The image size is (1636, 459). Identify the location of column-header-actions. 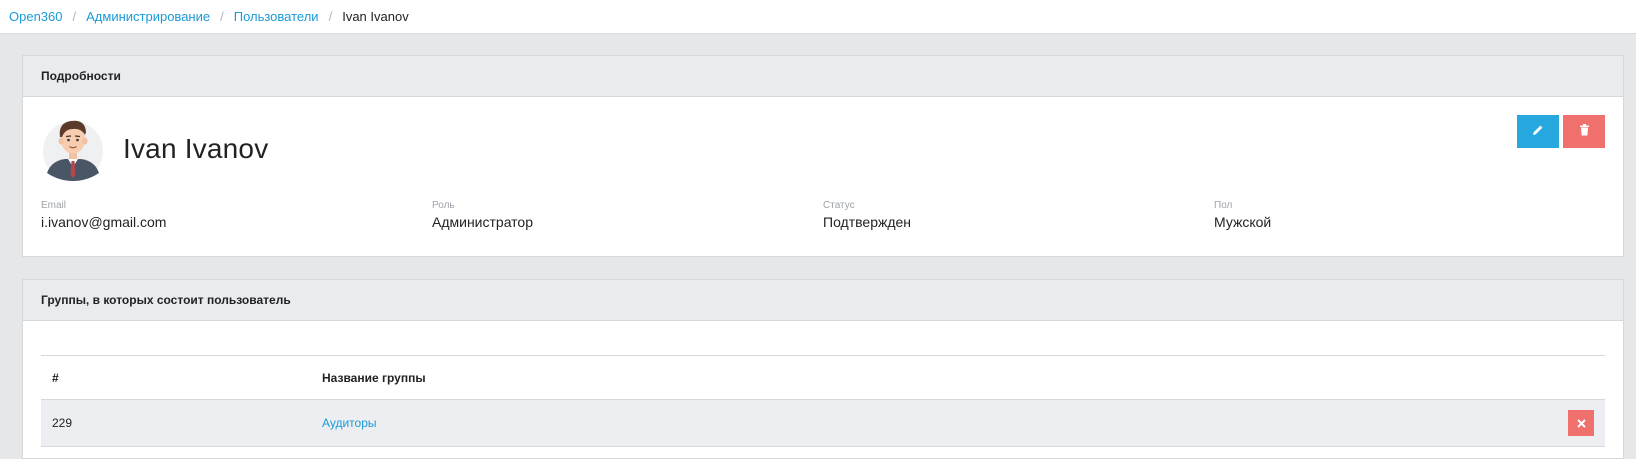
(1413, 377).